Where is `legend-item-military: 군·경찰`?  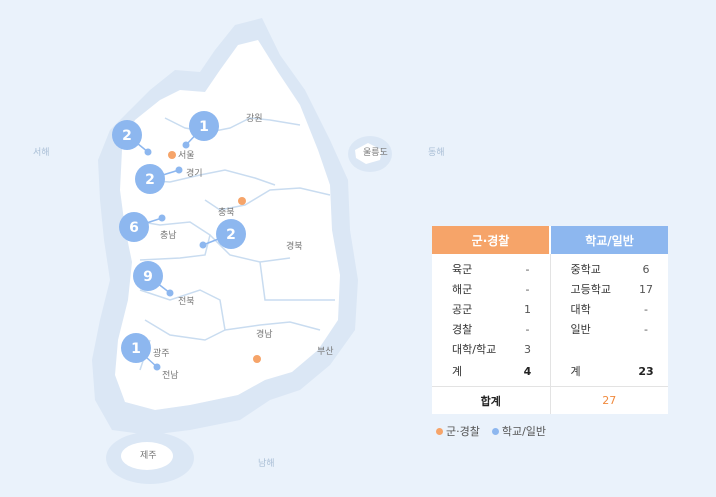 legend-item-military: 군·경찰 is located at coordinates (458, 431).